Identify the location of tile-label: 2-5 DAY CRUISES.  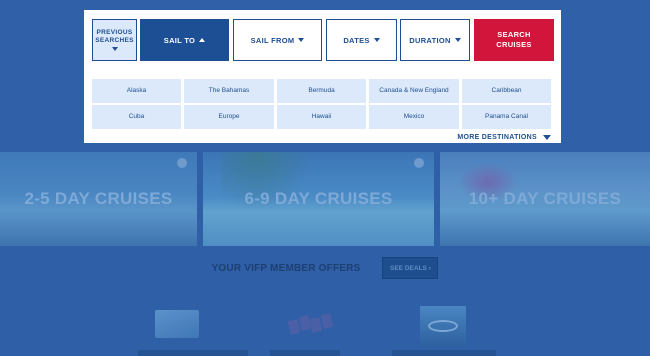
(98, 198).